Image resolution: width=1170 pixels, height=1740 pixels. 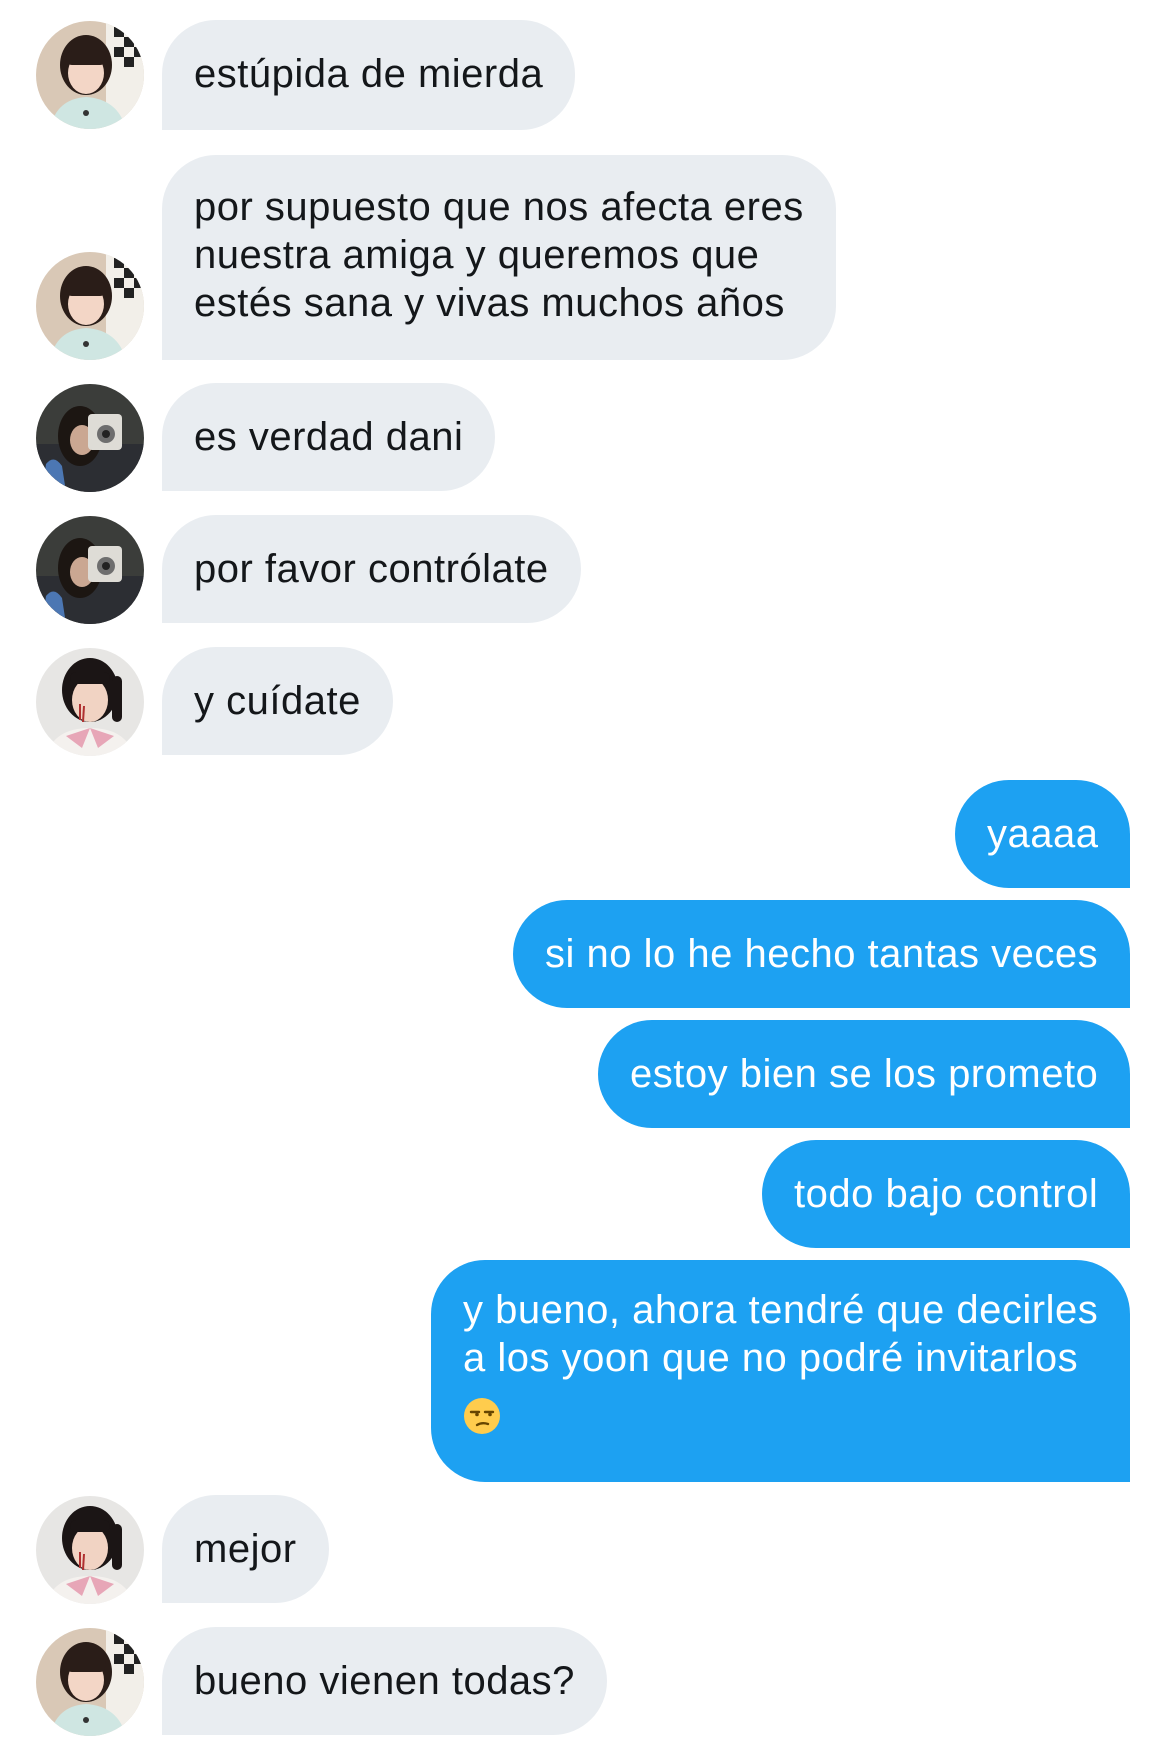 I want to click on unamused-face-icon, so click(x=482, y=1416).